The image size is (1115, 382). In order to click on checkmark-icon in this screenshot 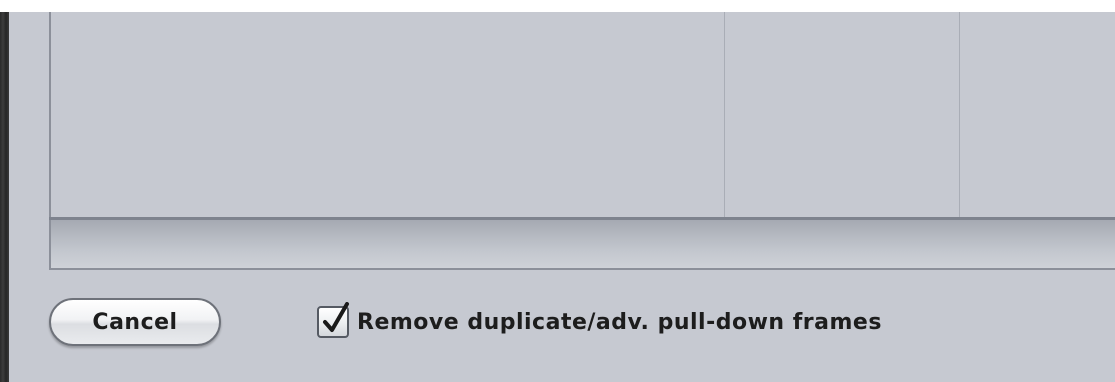, I will do `click(336, 317)`.